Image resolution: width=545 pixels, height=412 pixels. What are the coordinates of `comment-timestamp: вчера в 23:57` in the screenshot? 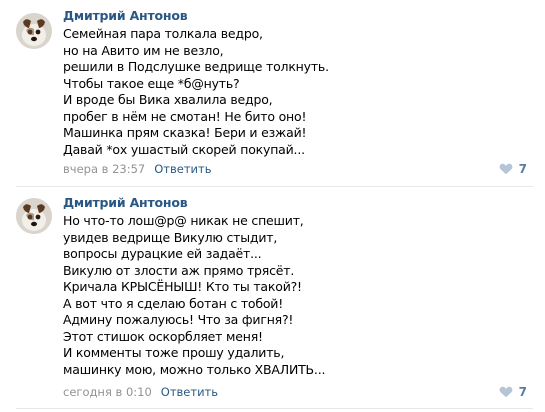 It's located at (104, 169).